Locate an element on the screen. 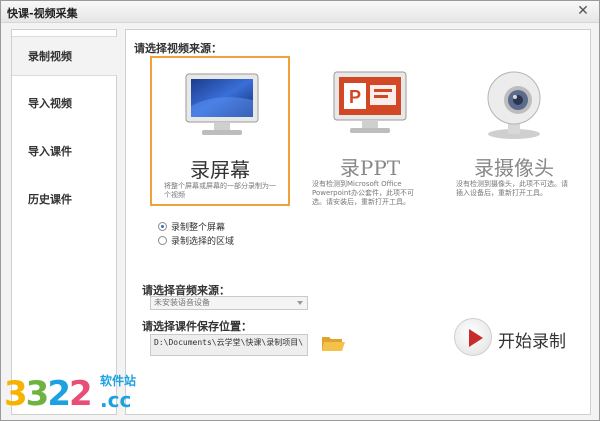  card-description: 将整个屏幕或屏幕的一部分录制为一个视频 is located at coordinates (220, 190).